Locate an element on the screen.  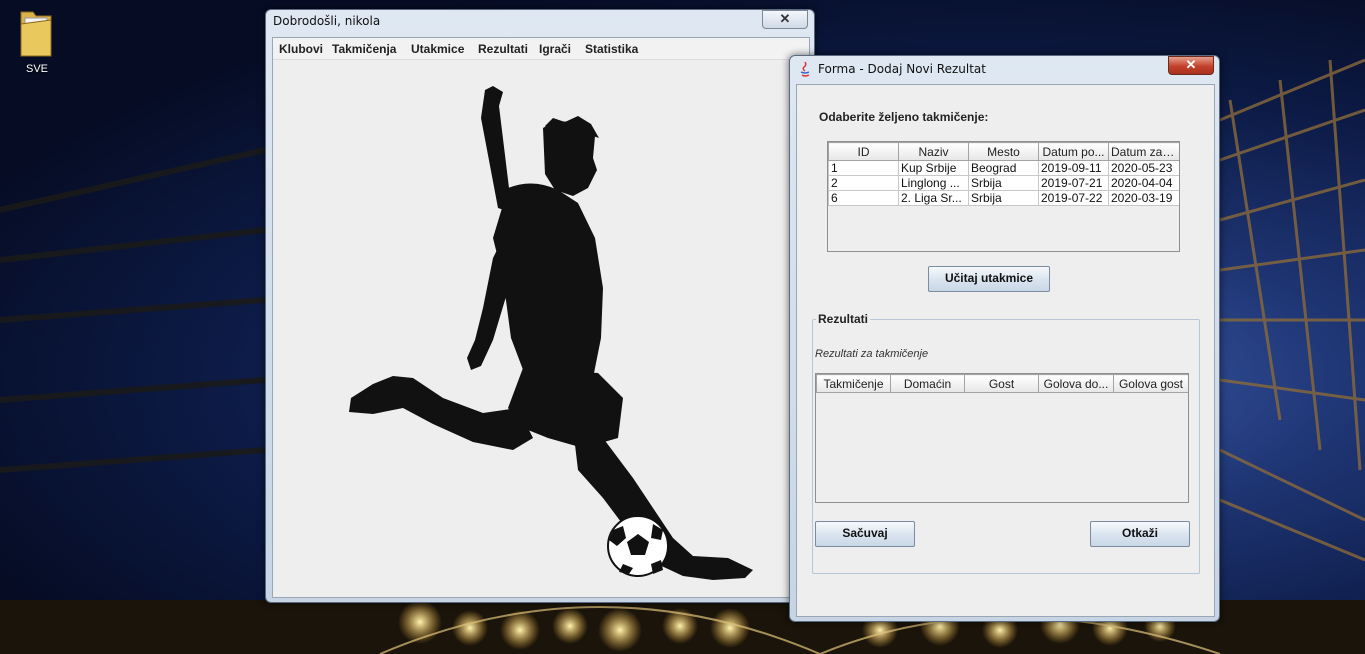
cancel-button: Otkaži is located at coordinates (1140, 534).